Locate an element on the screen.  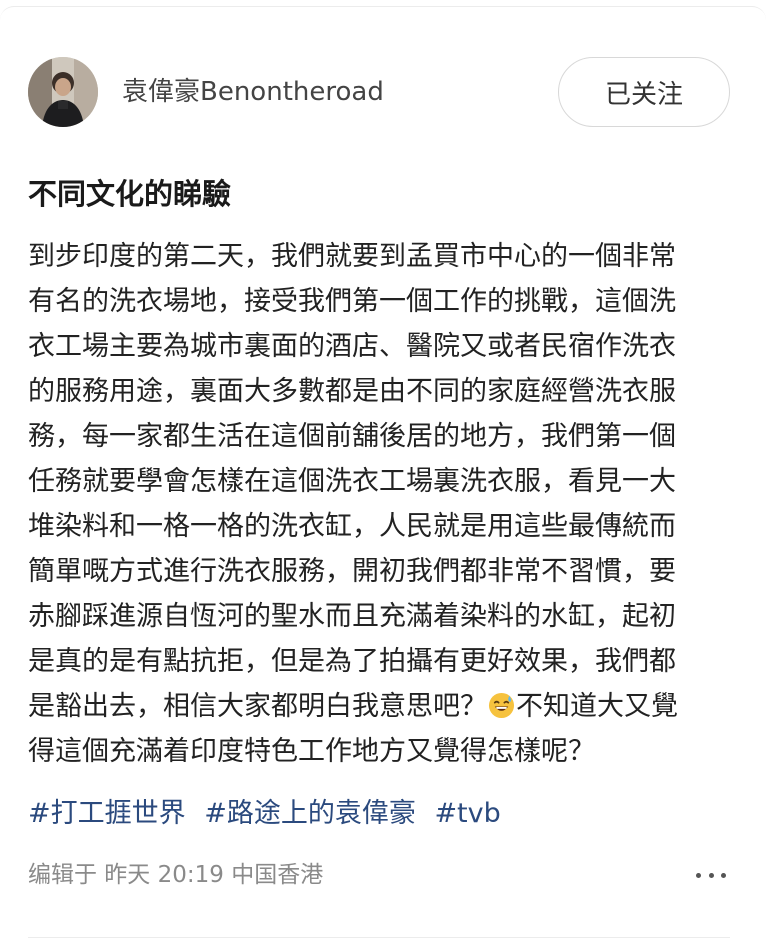
divider is located at coordinates (379, 937).